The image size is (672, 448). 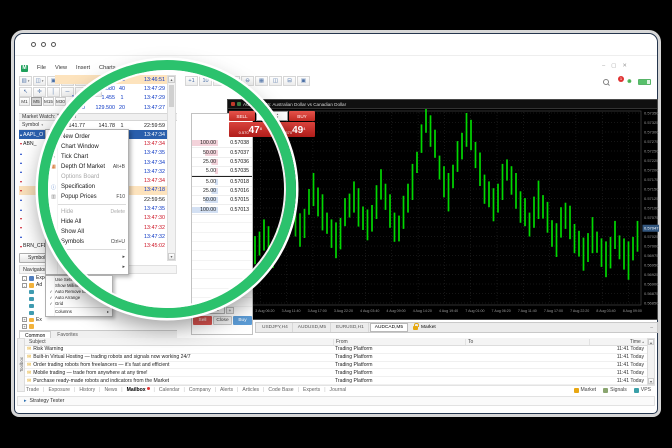 I want to click on strategy-tester-bar: ▸ Strategy Tester, so click(x=336, y=401).